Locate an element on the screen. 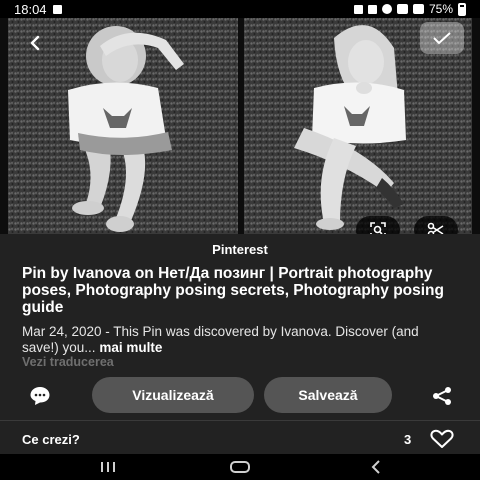  status-bar: 18:04 75% is located at coordinates (240, 9).